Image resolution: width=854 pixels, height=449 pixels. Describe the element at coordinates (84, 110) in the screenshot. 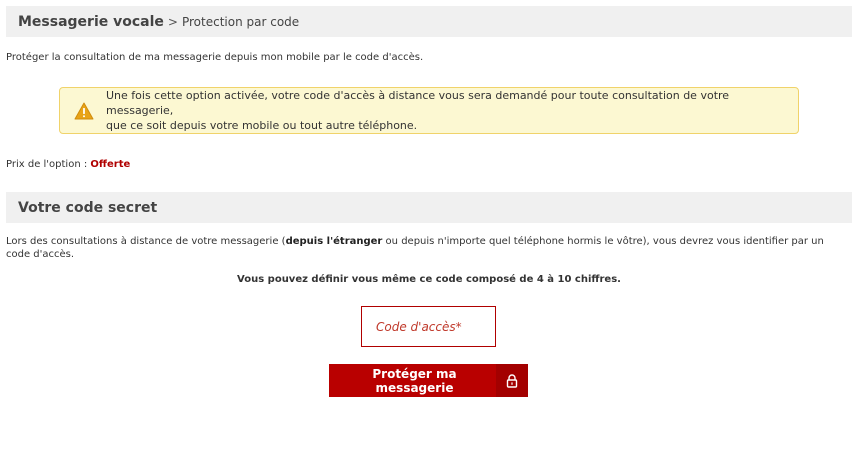

I see `warning-triangle-icon` at that location.